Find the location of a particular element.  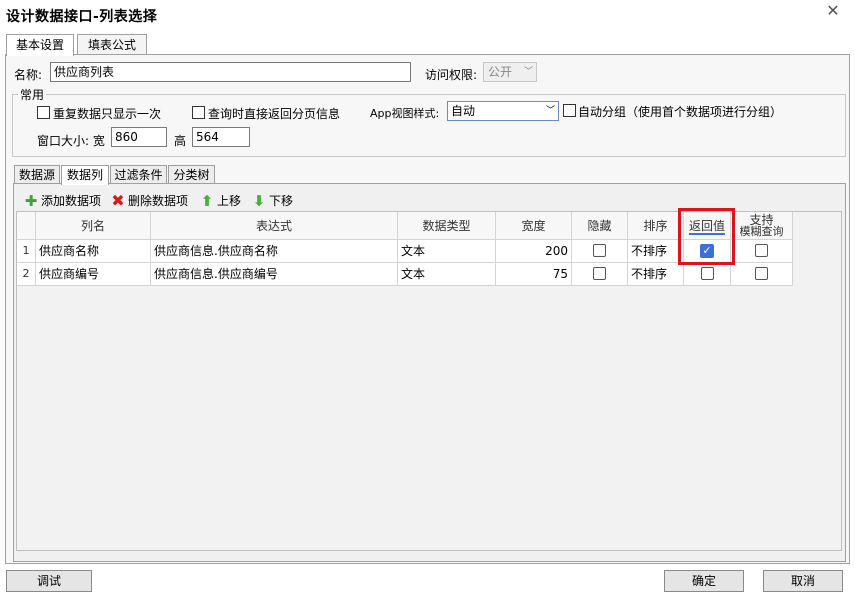

ok-button: 确定 is located at coordinates (704, 581).